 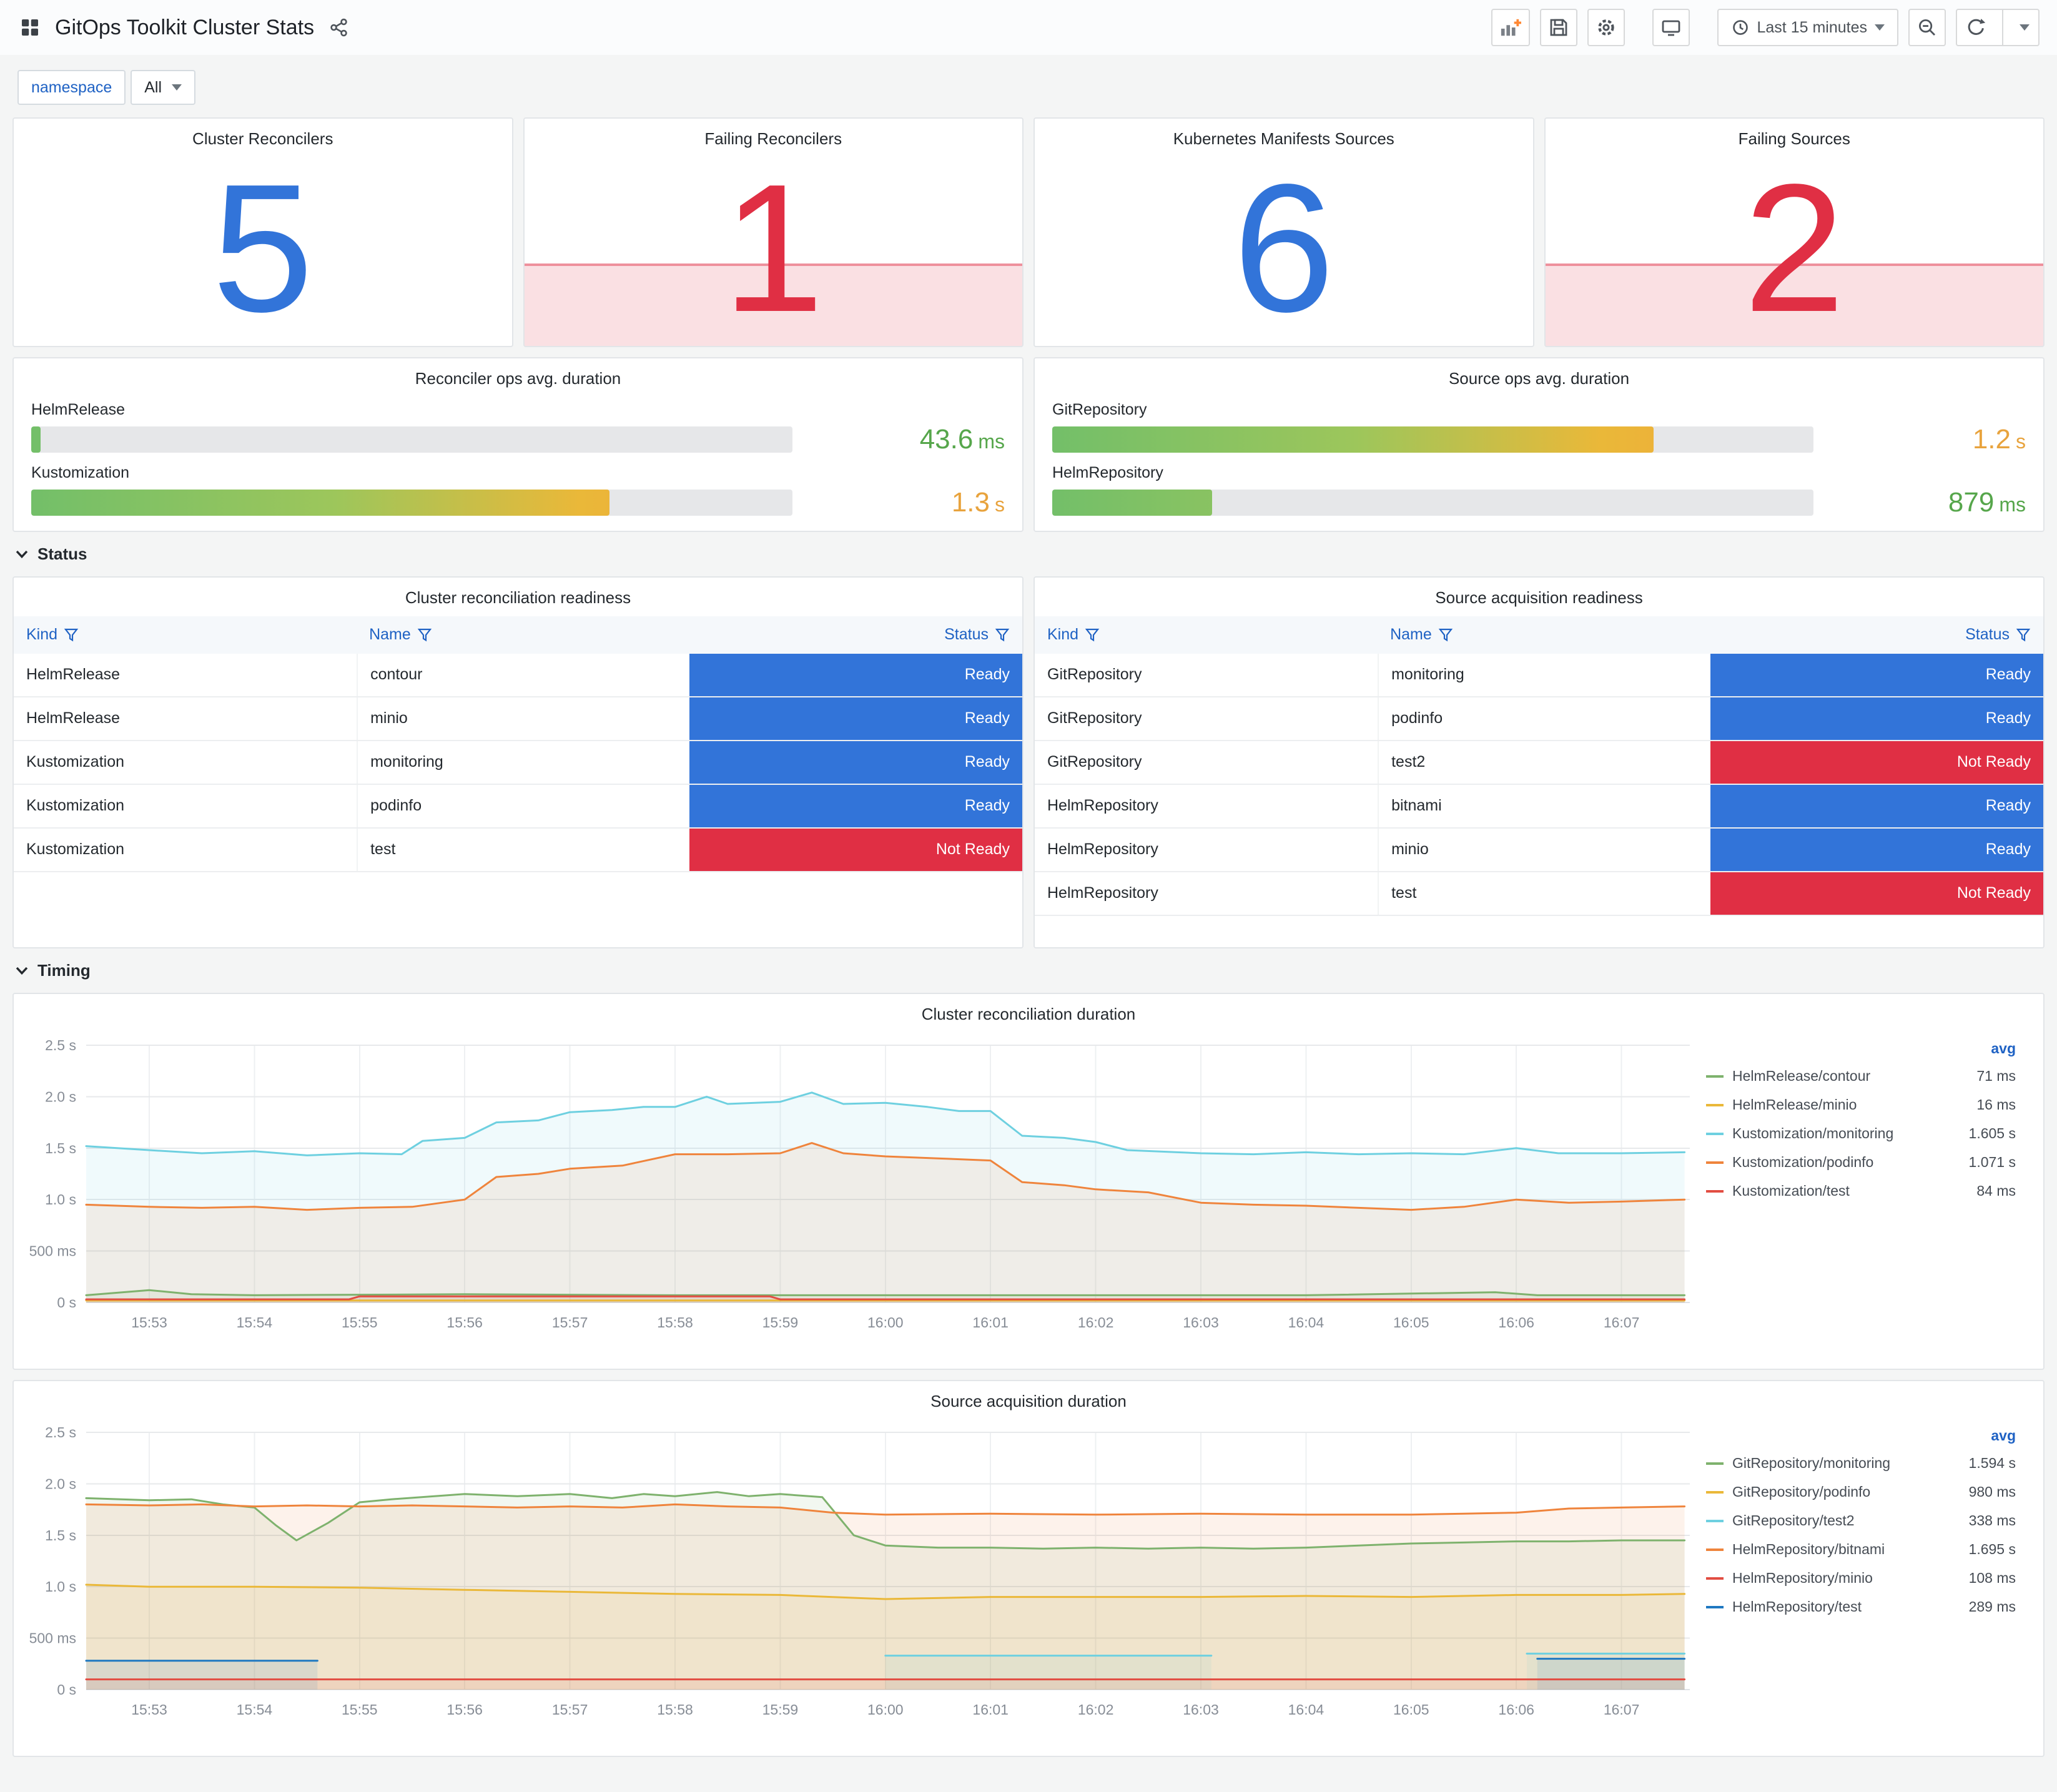 What do you see at coordinates (1992, 1162) in the screenshot?
I see `series-avg-value: 1.071 s` at bounding box center [1992, 1162].